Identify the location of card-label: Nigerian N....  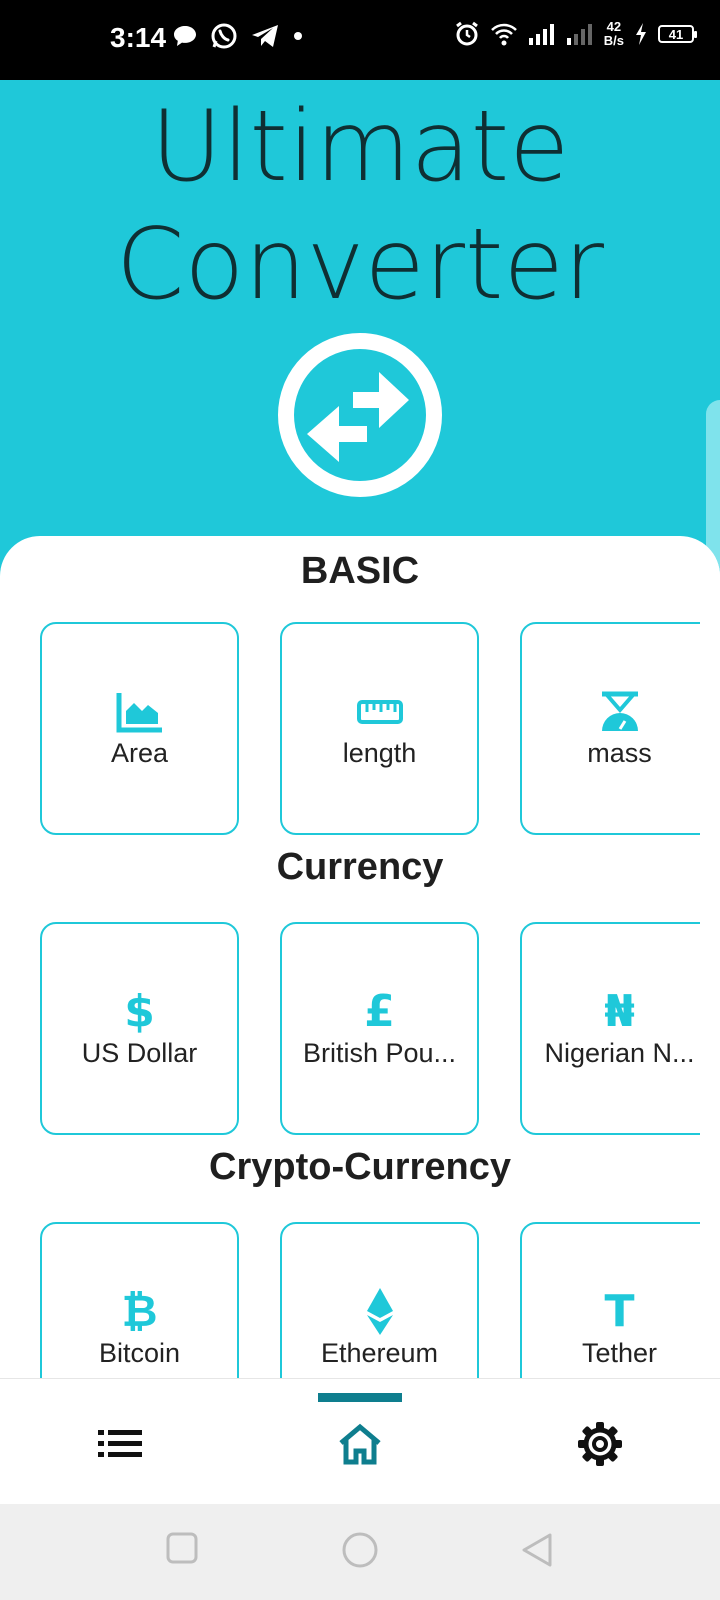
(619, 1053).